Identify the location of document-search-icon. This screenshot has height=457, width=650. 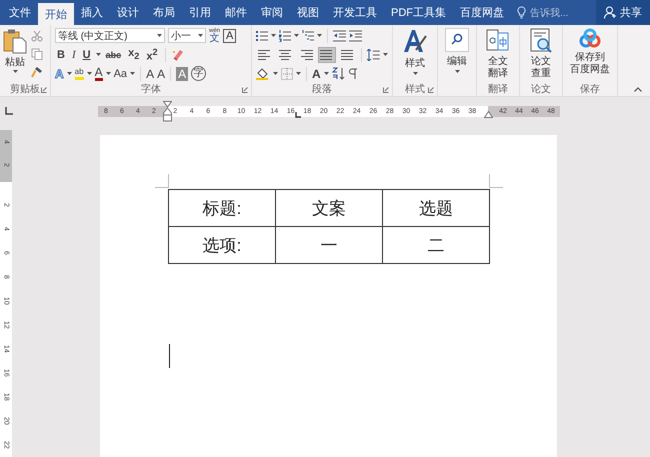
(541, 41).